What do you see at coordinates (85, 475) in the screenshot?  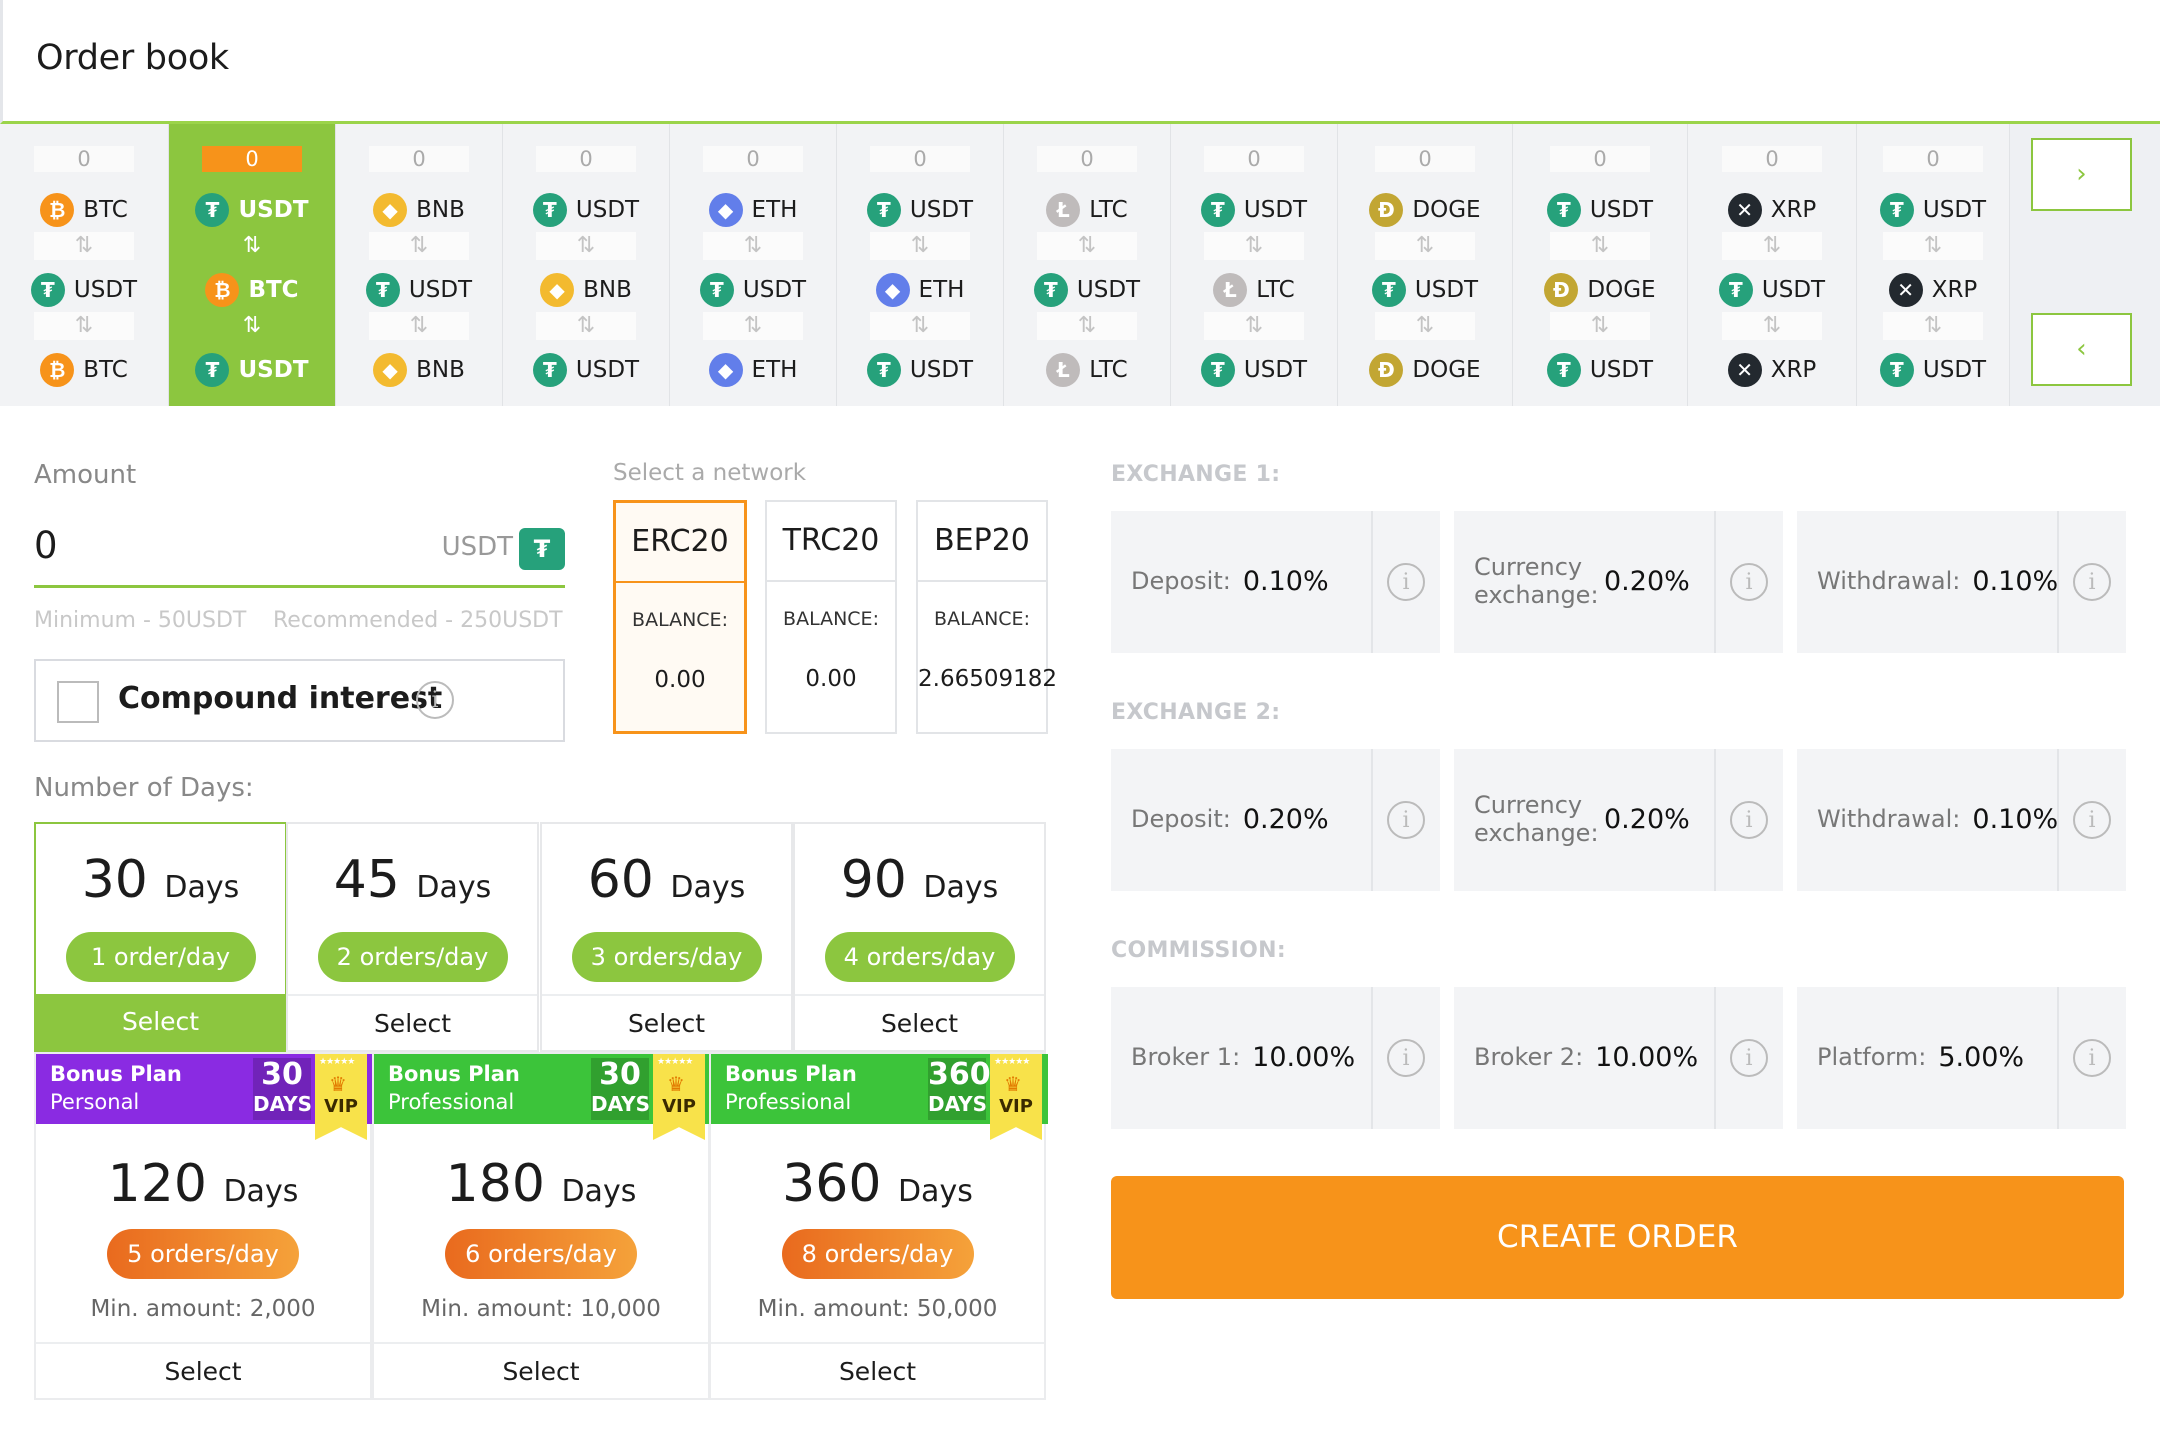 I see `amount-label: Amount` at bounding box center [85, 475].